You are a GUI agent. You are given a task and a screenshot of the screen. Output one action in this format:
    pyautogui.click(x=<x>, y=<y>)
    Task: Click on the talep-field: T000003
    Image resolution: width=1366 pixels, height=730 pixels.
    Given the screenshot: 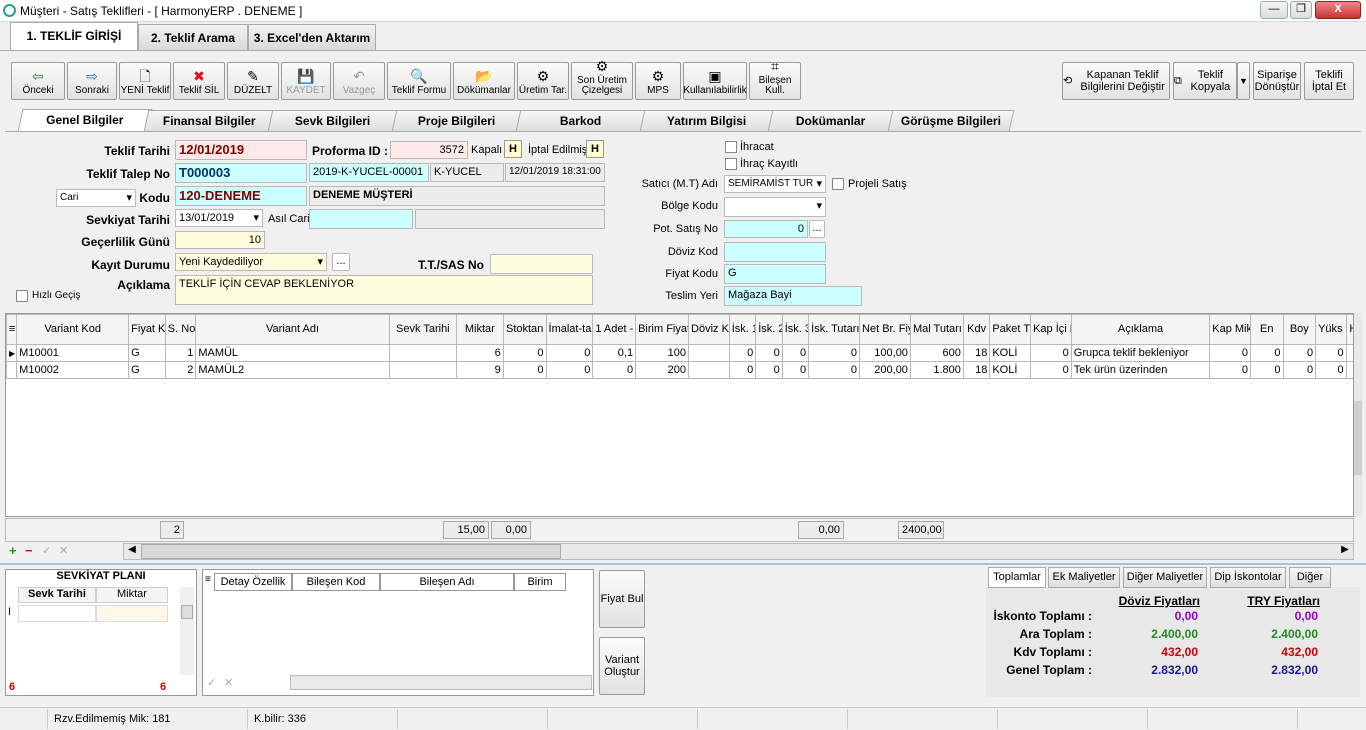 What is the action you would take?
    pyautogui.click(x=241, y=173)
    